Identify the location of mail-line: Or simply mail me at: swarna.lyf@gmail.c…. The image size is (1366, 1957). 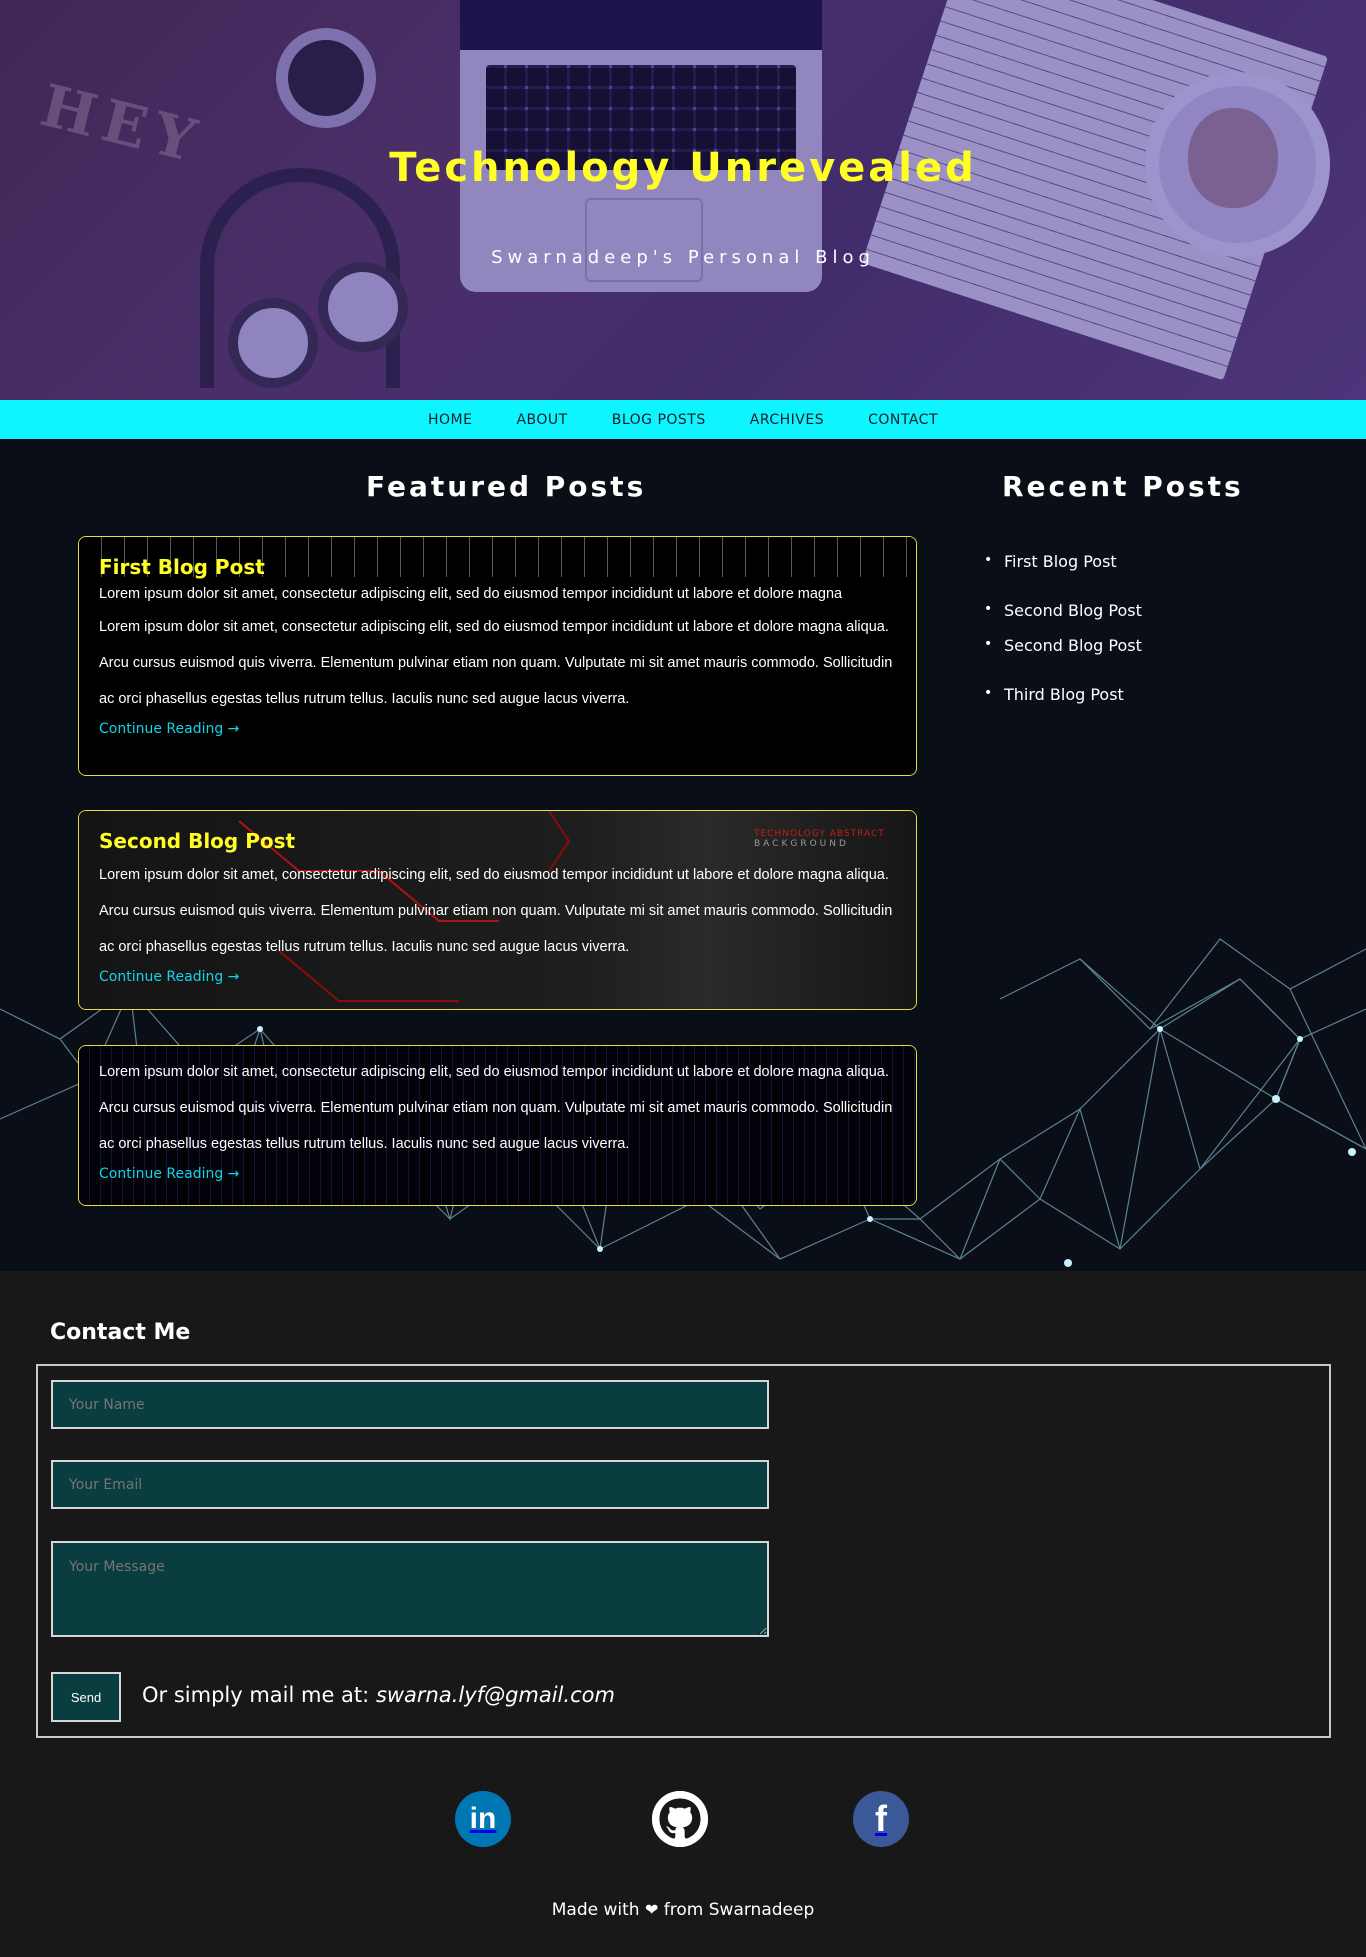
(378, 1695).